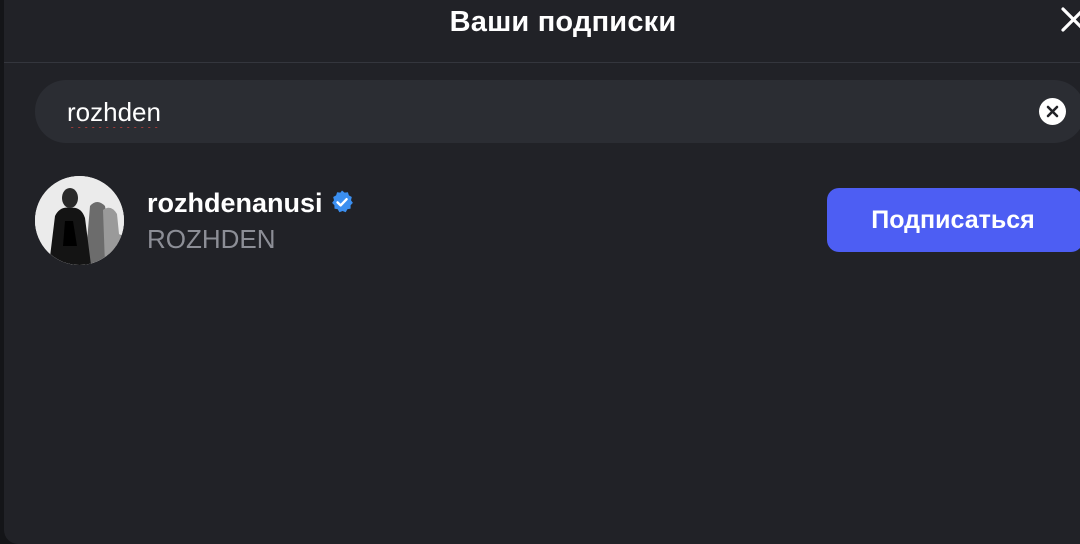 This screenshot has width=1080, height=544. I want to click on verified-badge-icon, so click(342, 201).